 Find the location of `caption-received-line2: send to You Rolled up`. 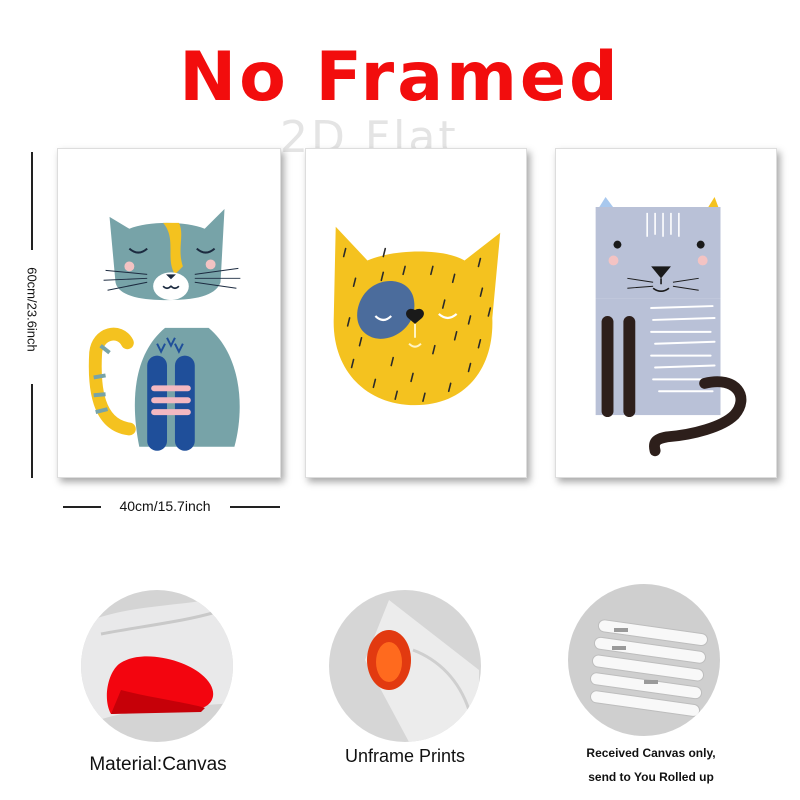

caption-received-line2: send to You Rolled up is located at coordinates (651, 777).